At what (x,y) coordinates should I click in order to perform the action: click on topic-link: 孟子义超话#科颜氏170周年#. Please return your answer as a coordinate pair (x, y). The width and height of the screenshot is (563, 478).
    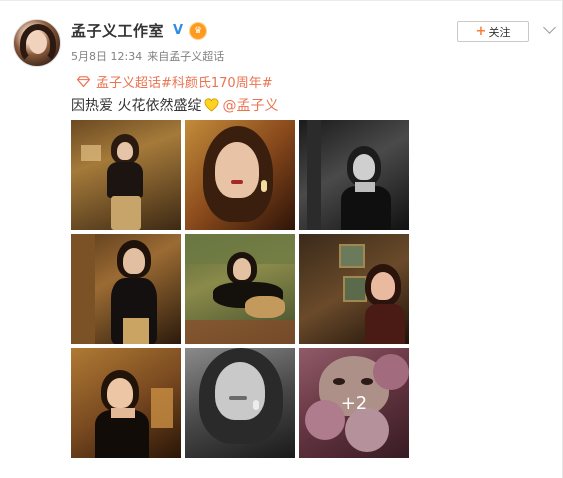
    Looking at the image, I should click on (184, 81).